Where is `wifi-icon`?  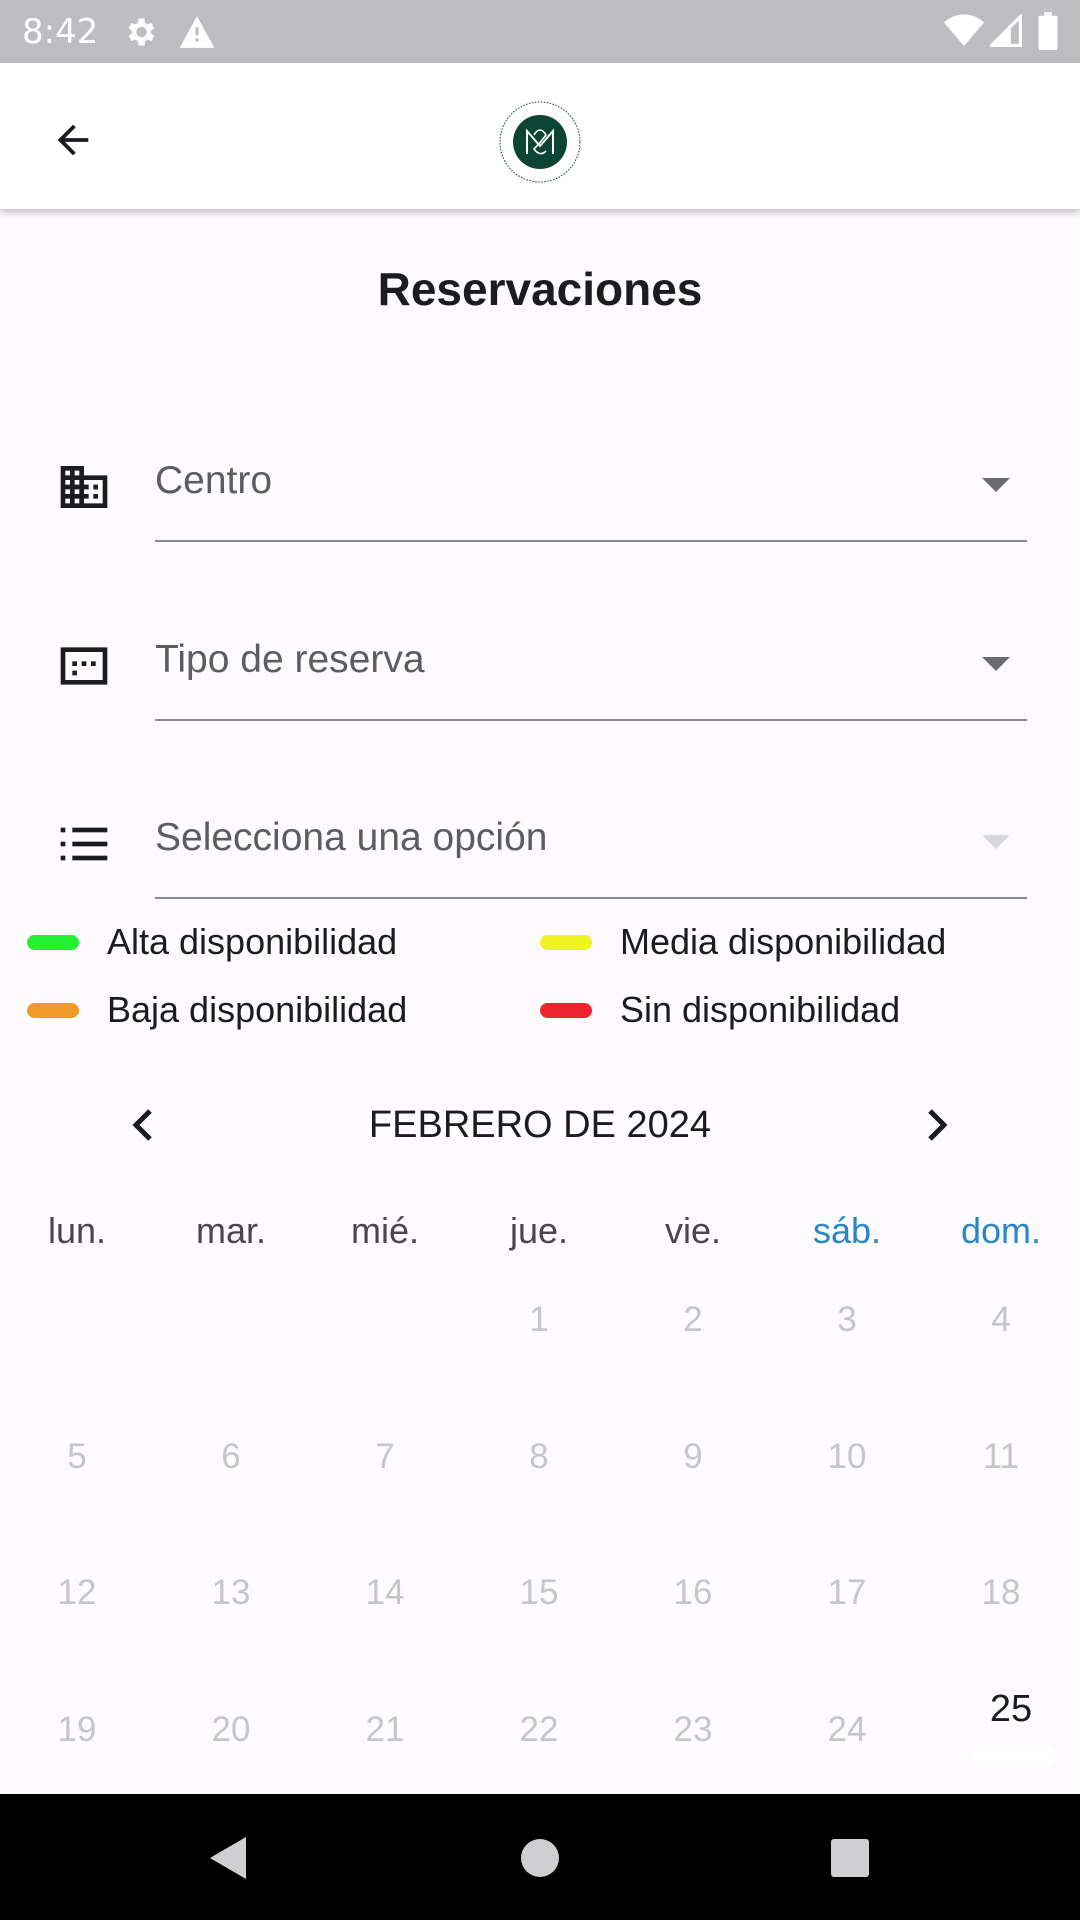 wifi-icon is located at coordinates (964, 33).